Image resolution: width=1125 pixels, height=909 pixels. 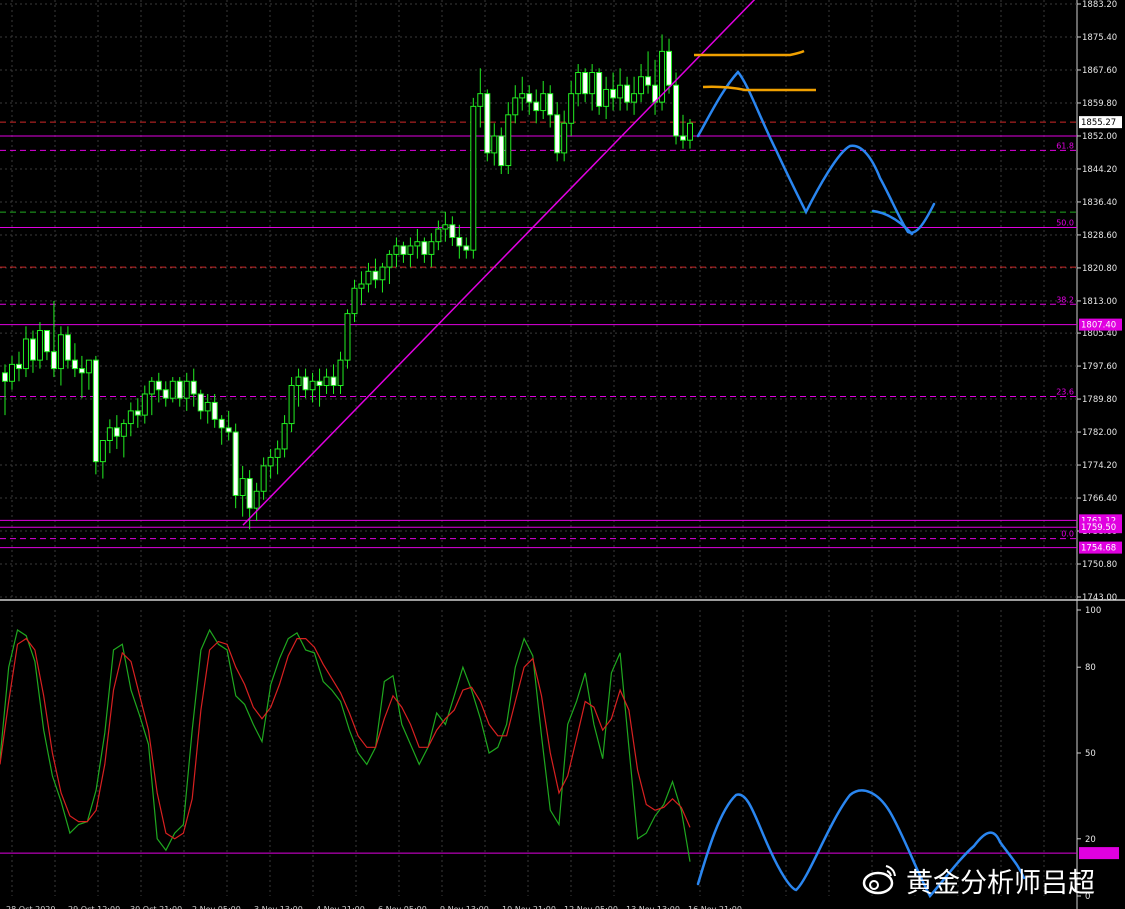 I want to click on osc-tick-label: 20, so click(x=1090, y=840).